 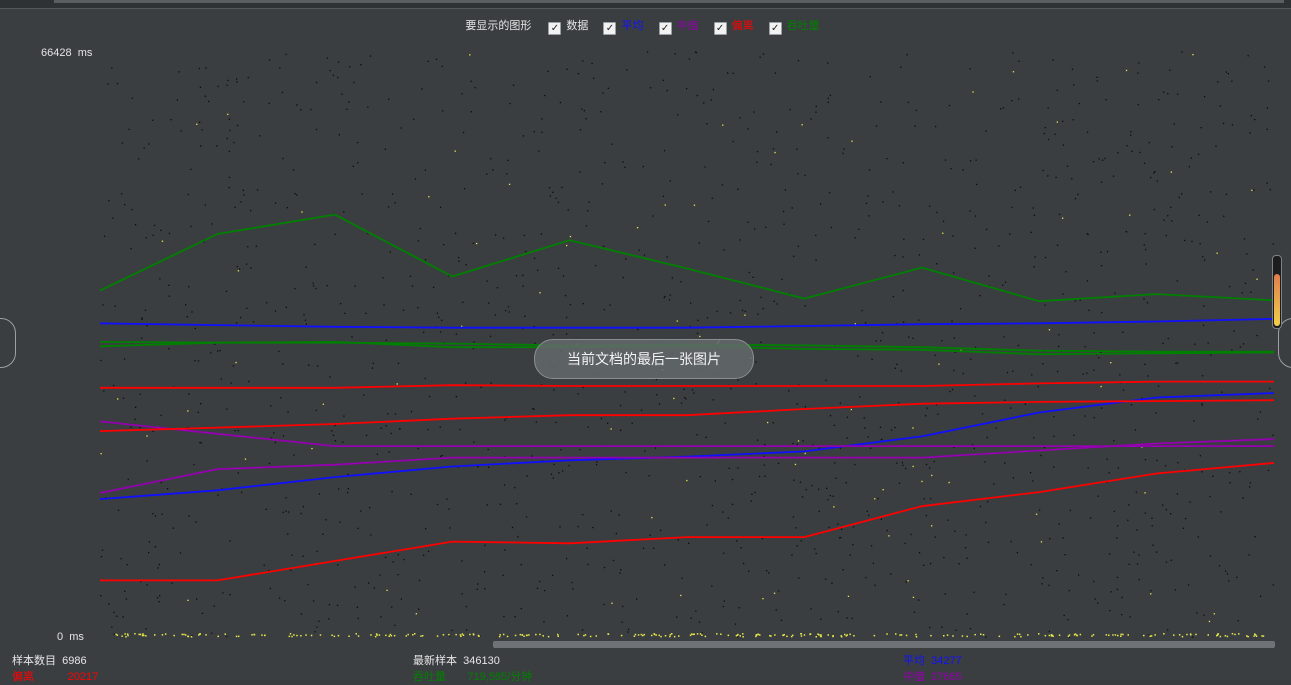 What do you see at coordinates (8, 343) in the screenshot?
I see `previous-image-button` at bounding box center [8, 343].